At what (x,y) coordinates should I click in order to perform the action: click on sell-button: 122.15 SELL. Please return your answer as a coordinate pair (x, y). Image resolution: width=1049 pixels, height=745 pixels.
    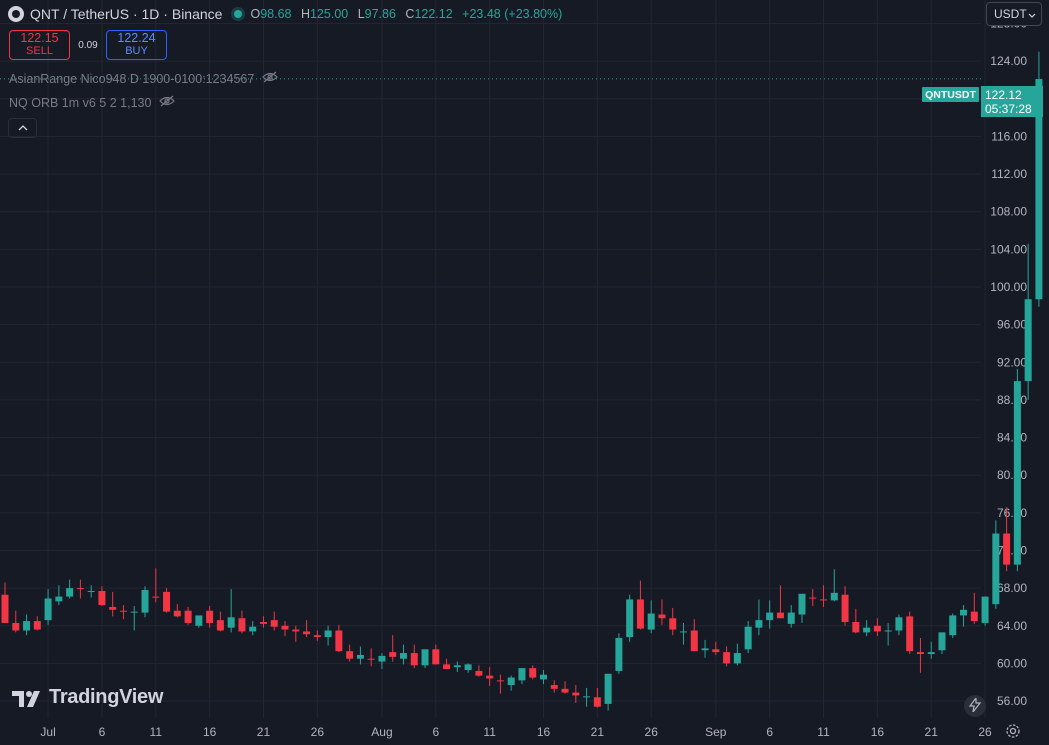
    Looking at the image, I should click on (39, 45).